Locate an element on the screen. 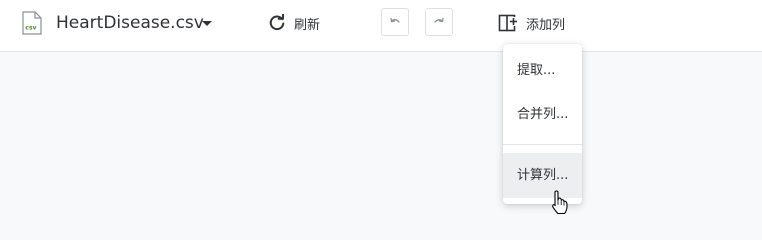 This screenshot has width=762, height=240. menu-divider is located at coordinates (542, 144).